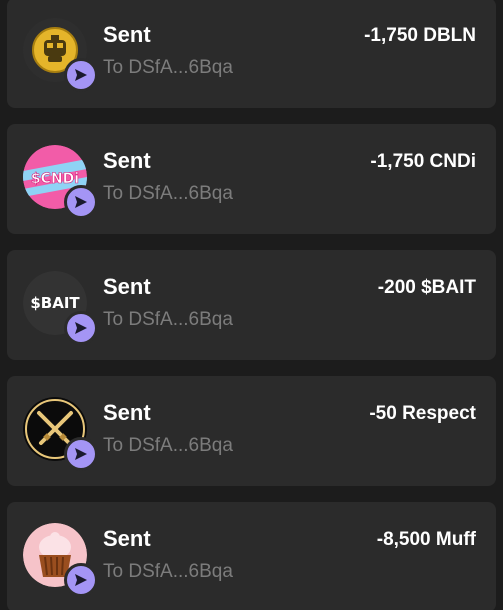  What do you see at coordinates (55, 303) in the screenshot?
I see `svg-text: $BAIT` at bounding box center [55, 303].